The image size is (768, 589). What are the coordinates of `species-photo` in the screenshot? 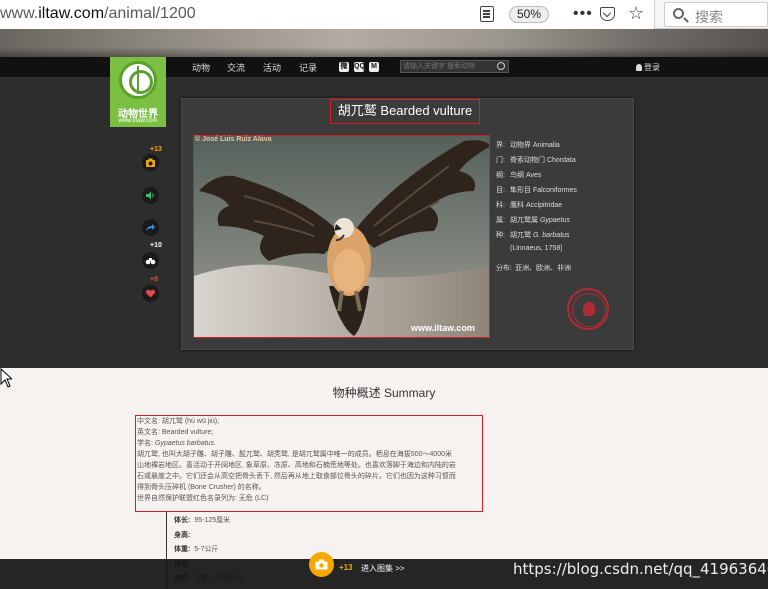 It's located at (341, 236).